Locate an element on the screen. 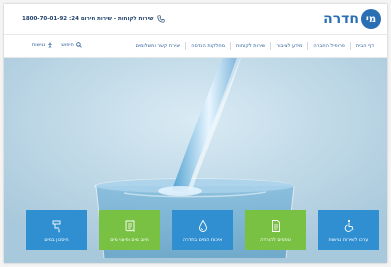 This screenshot has height=267, width=391. accessibility-icon is located at coordinates (50, 45).